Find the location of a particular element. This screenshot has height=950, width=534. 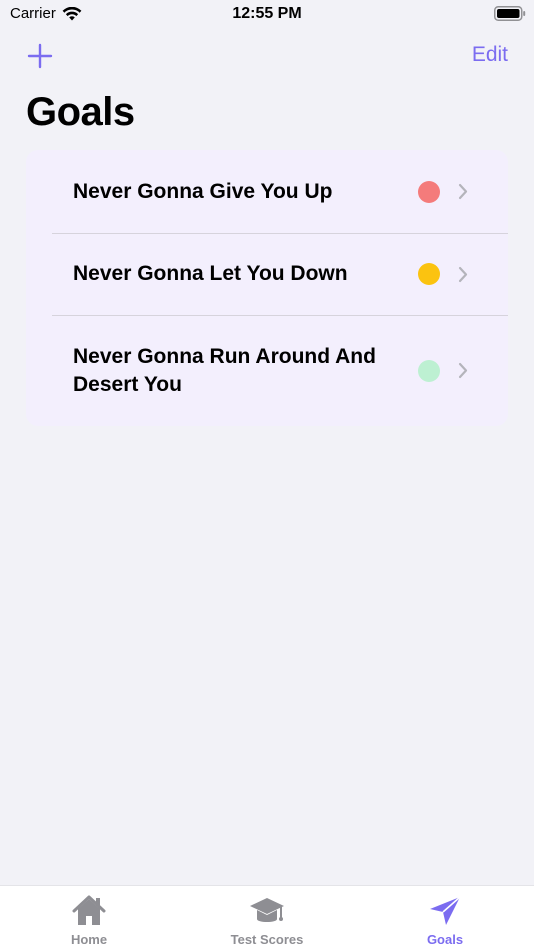

goal-title: Never Gonna Run Around And Desert You is located at coordinates (224, 370).